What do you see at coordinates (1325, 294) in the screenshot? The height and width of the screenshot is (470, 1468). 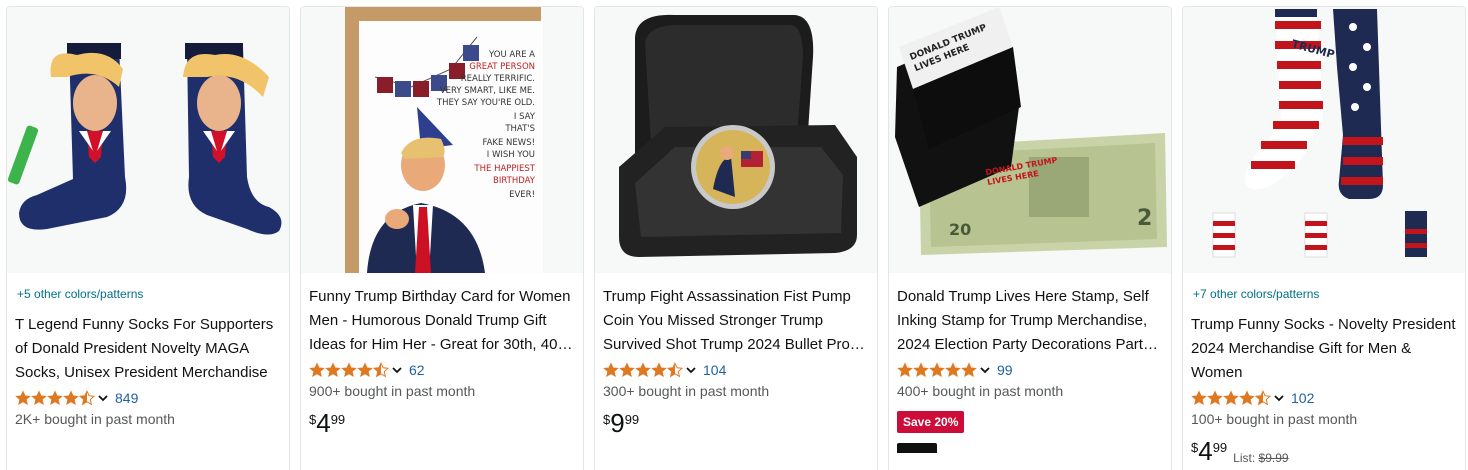 I see `other-colors-link: +7 other colors/patterns` at bounding box center [1325, 294].